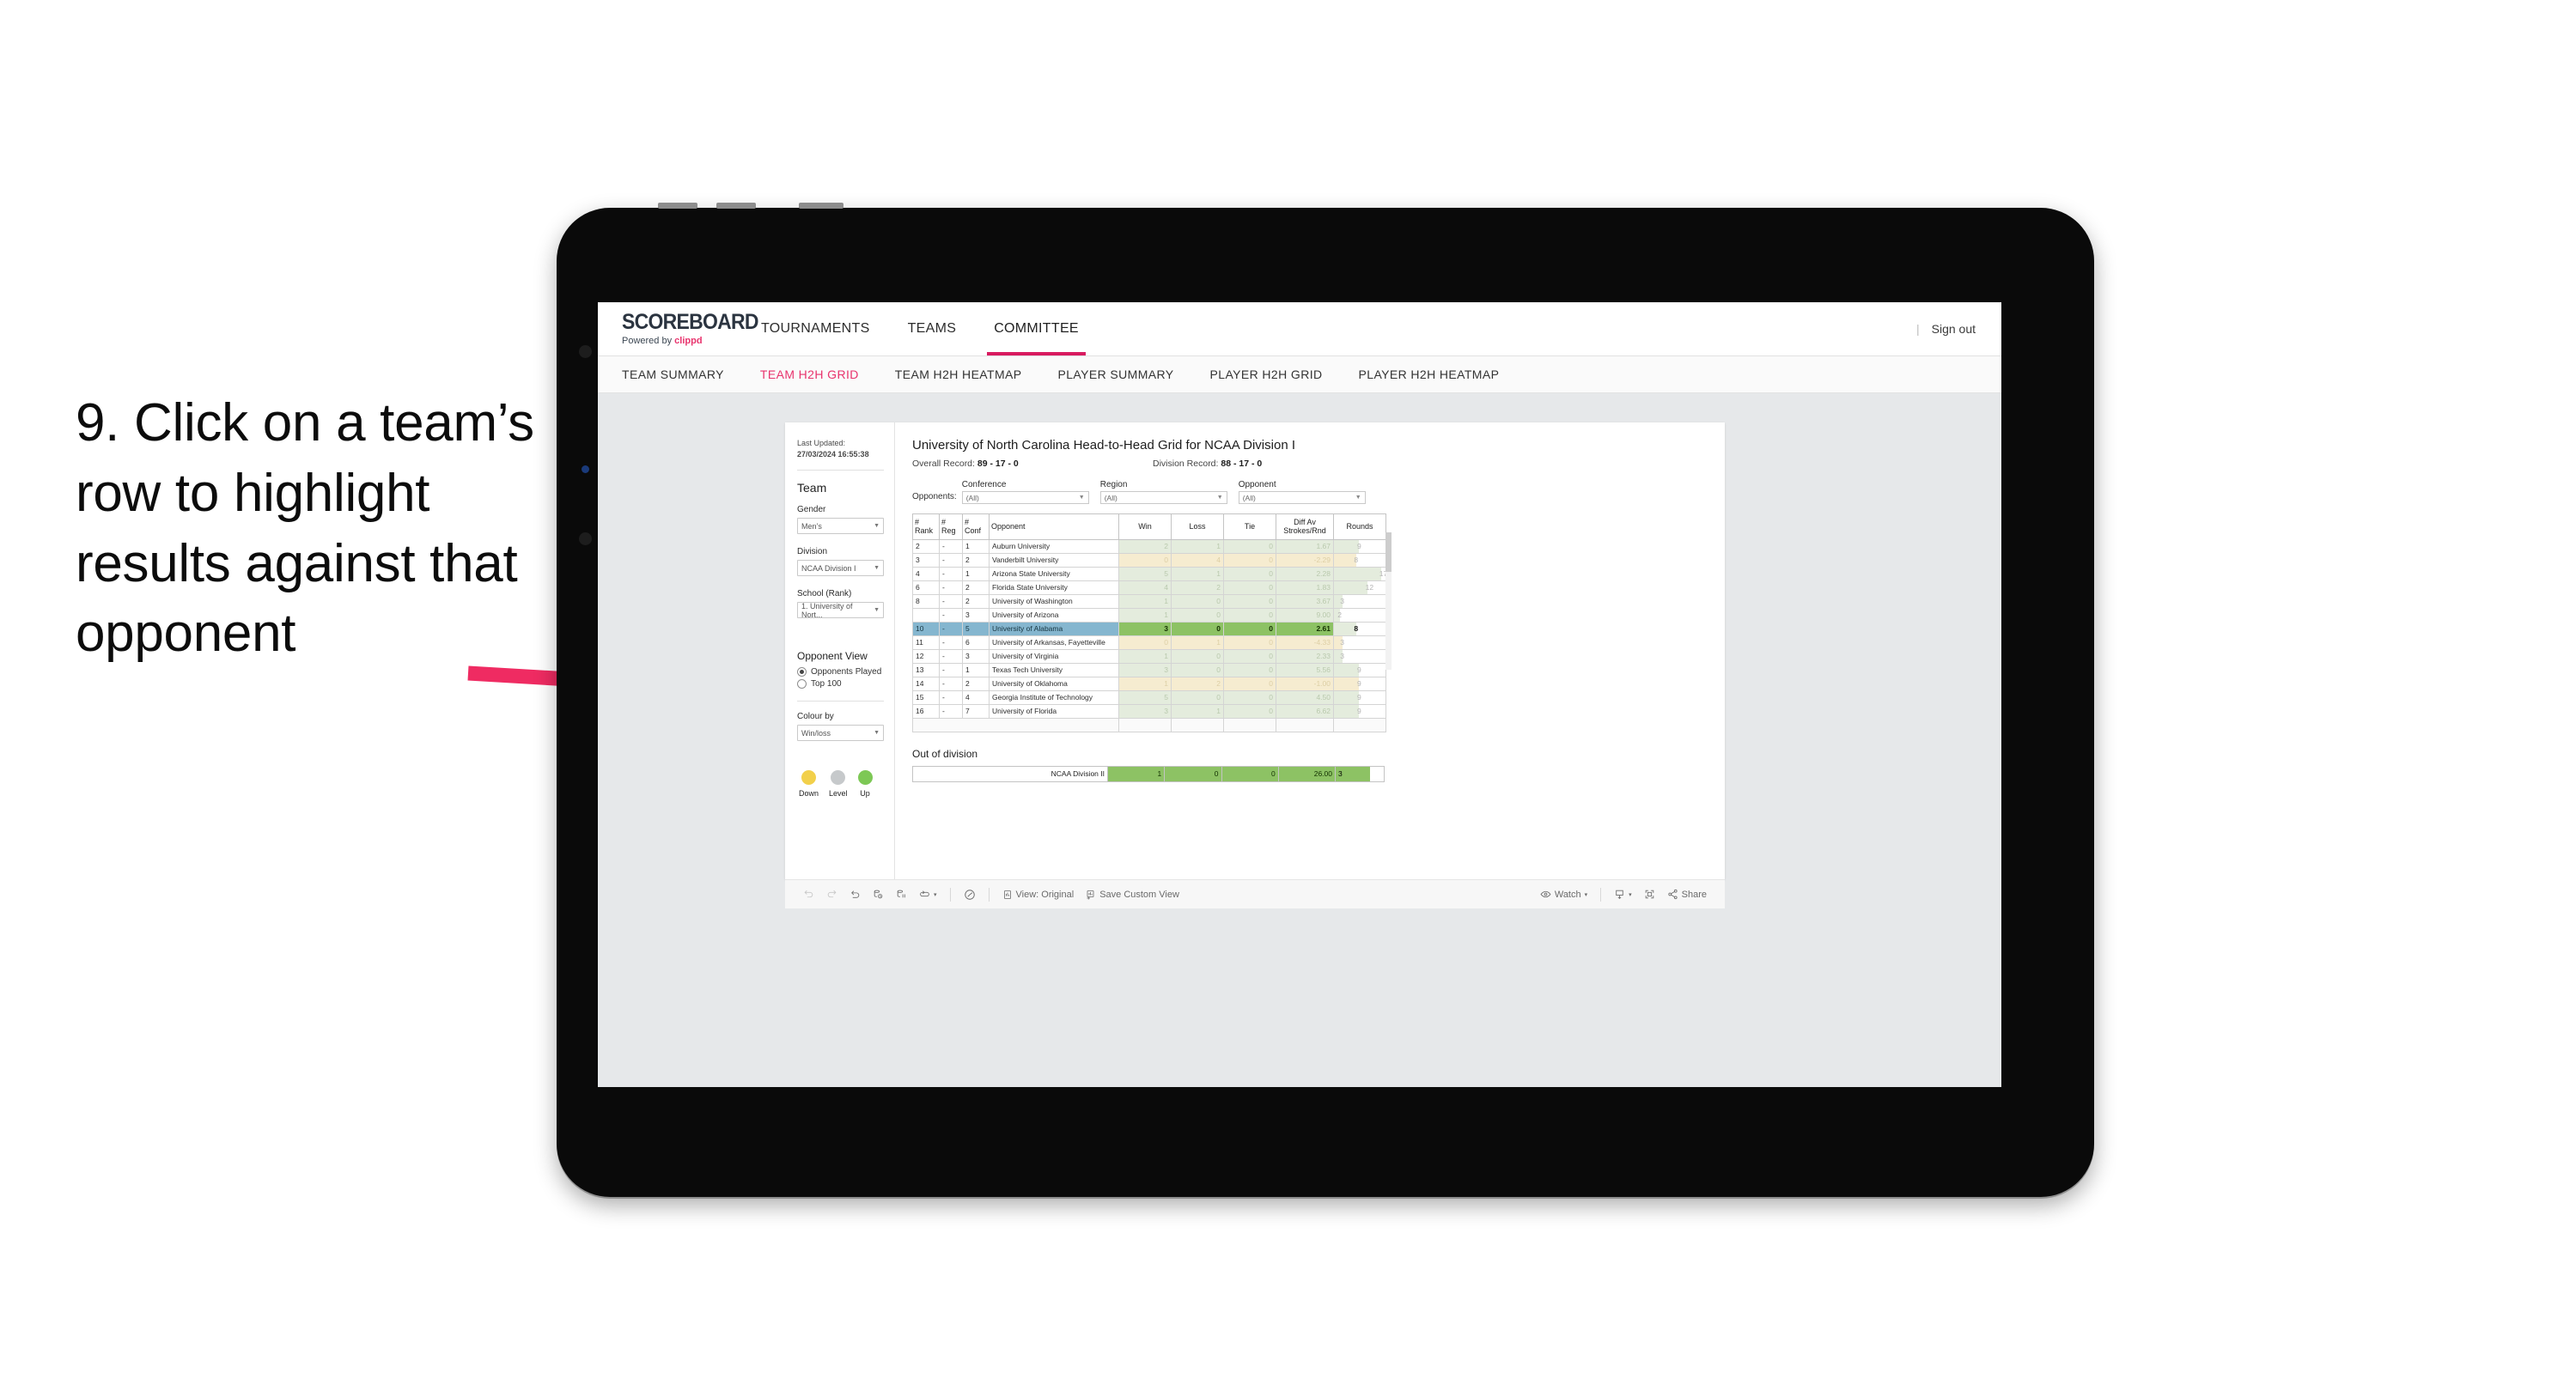  What do you see at coordinates (1025, 497) in the screenshot?
I see `filter-conference-select: (All) ▼` at bounding box center [1025, 497].